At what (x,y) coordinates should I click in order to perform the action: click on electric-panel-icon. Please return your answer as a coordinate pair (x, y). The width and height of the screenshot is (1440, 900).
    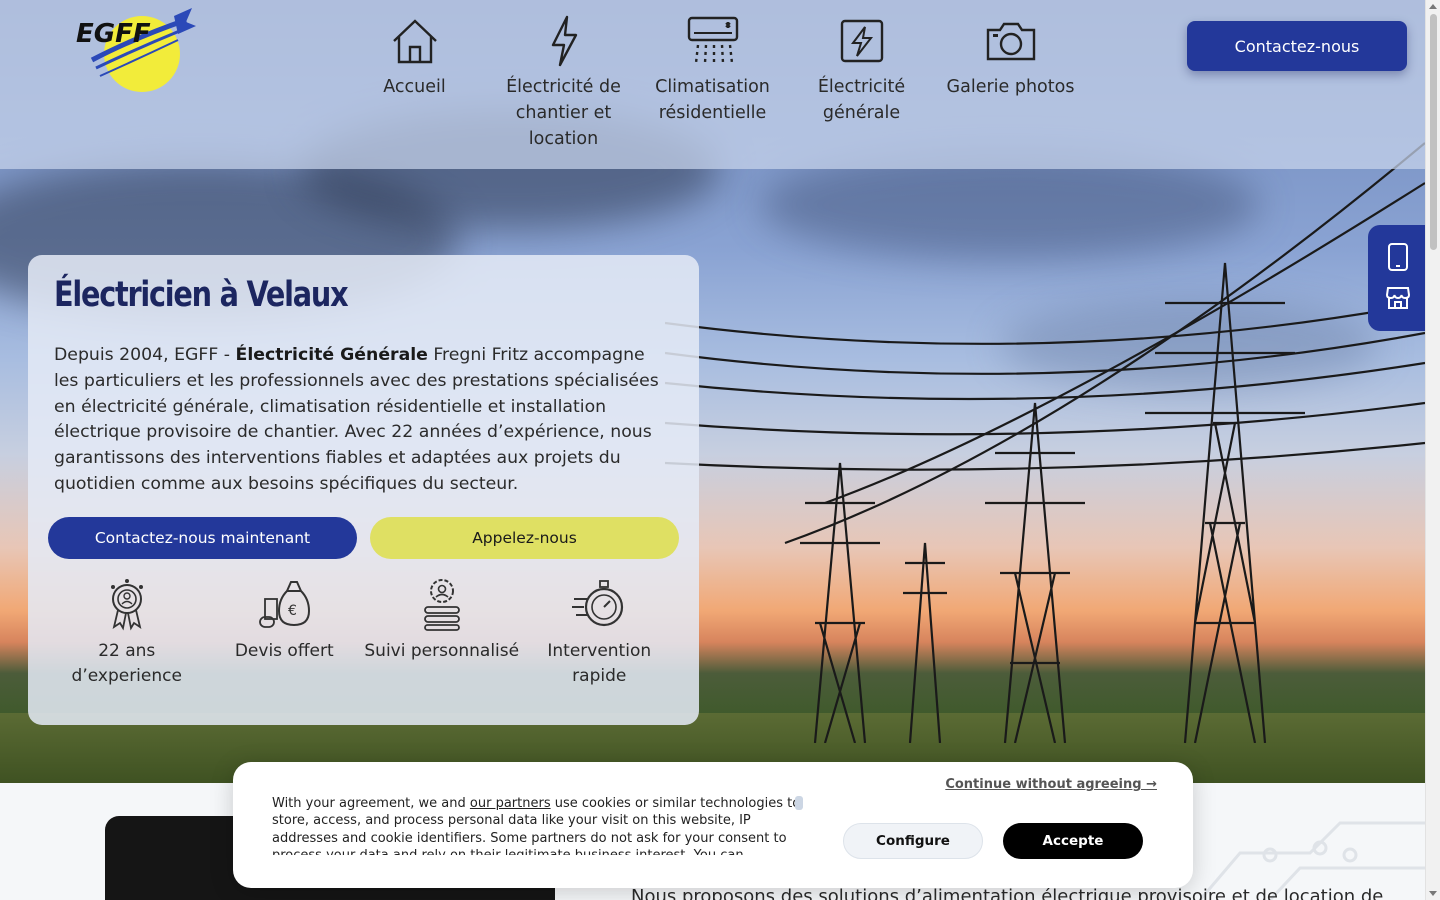
    Looking at the image, I should click on (862, 41).